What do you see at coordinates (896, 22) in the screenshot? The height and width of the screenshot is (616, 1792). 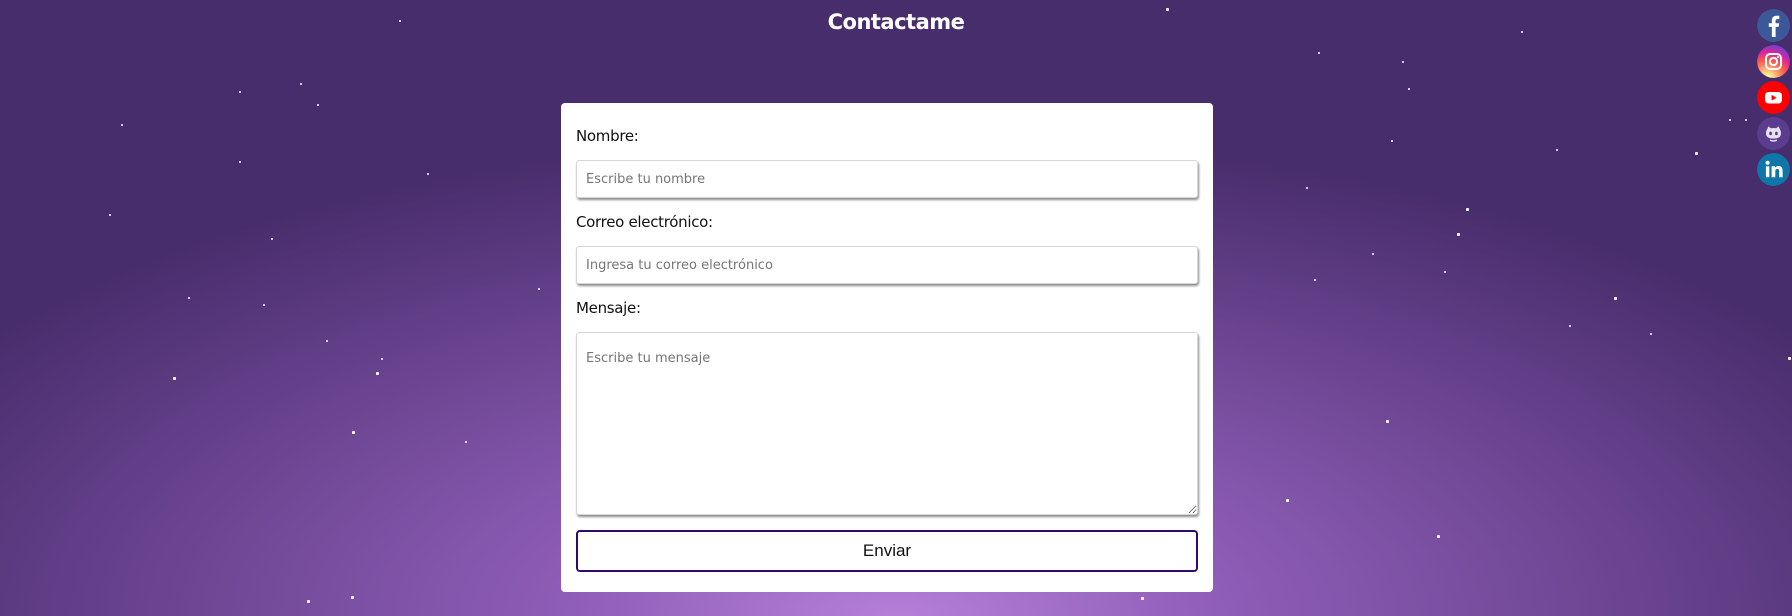 I see `page-title: Contactame` at bounding box center [896, 22].